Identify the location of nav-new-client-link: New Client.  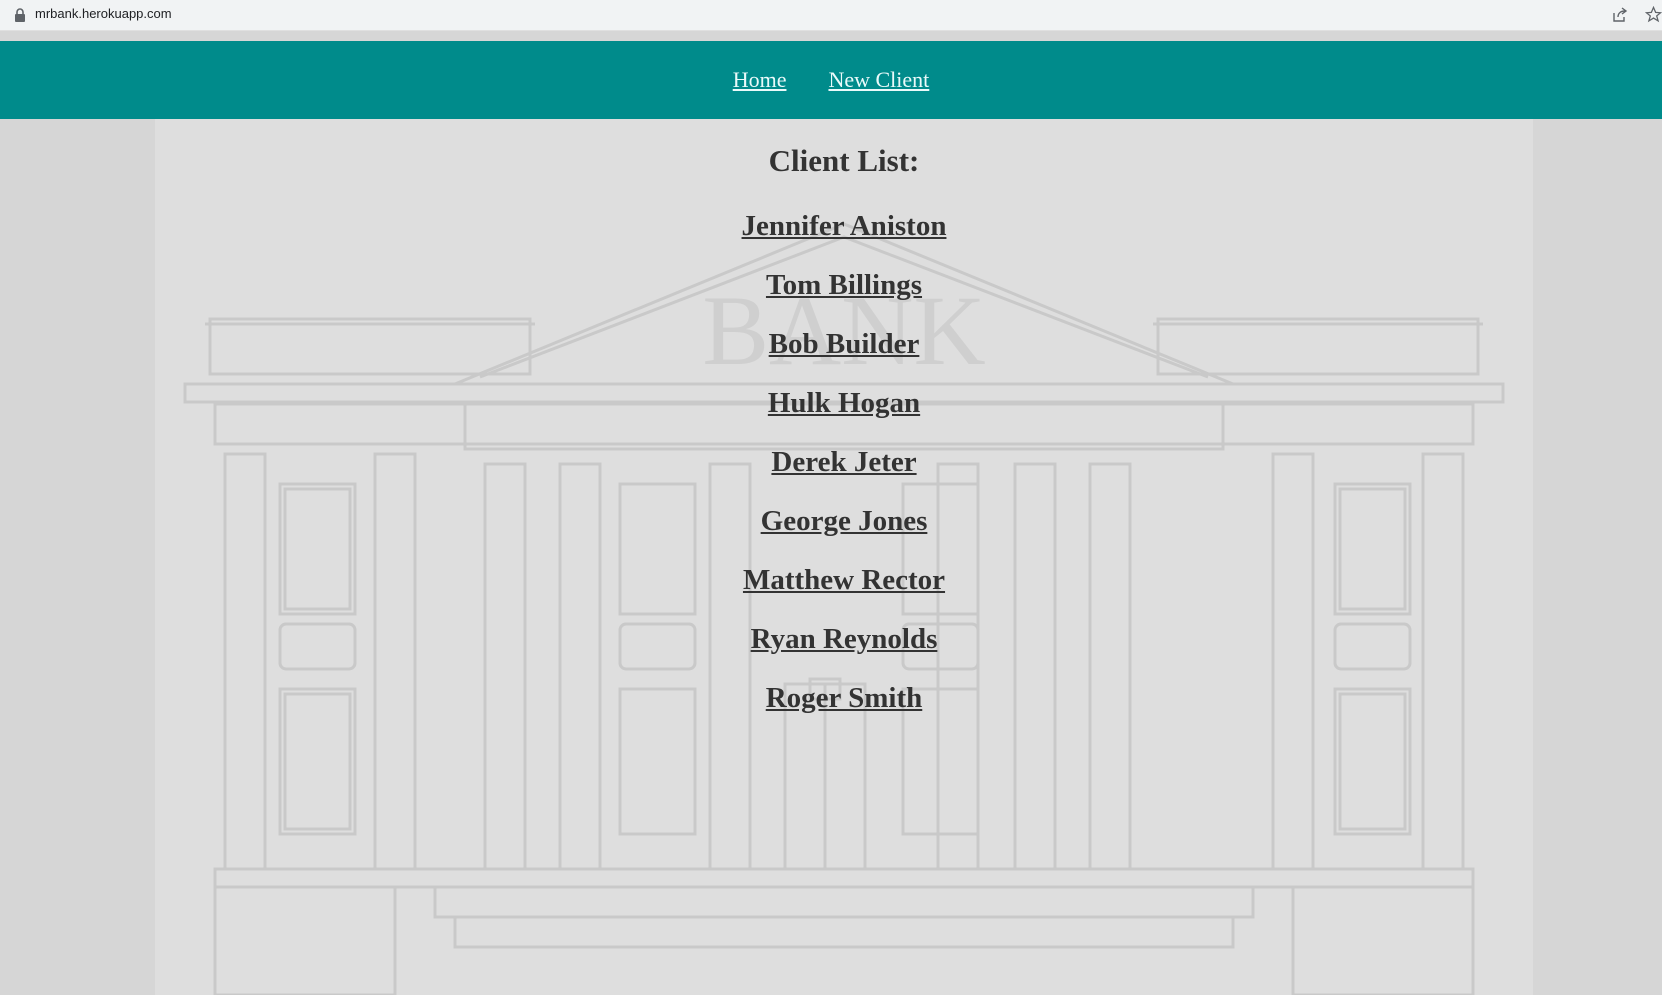
(878, 80).